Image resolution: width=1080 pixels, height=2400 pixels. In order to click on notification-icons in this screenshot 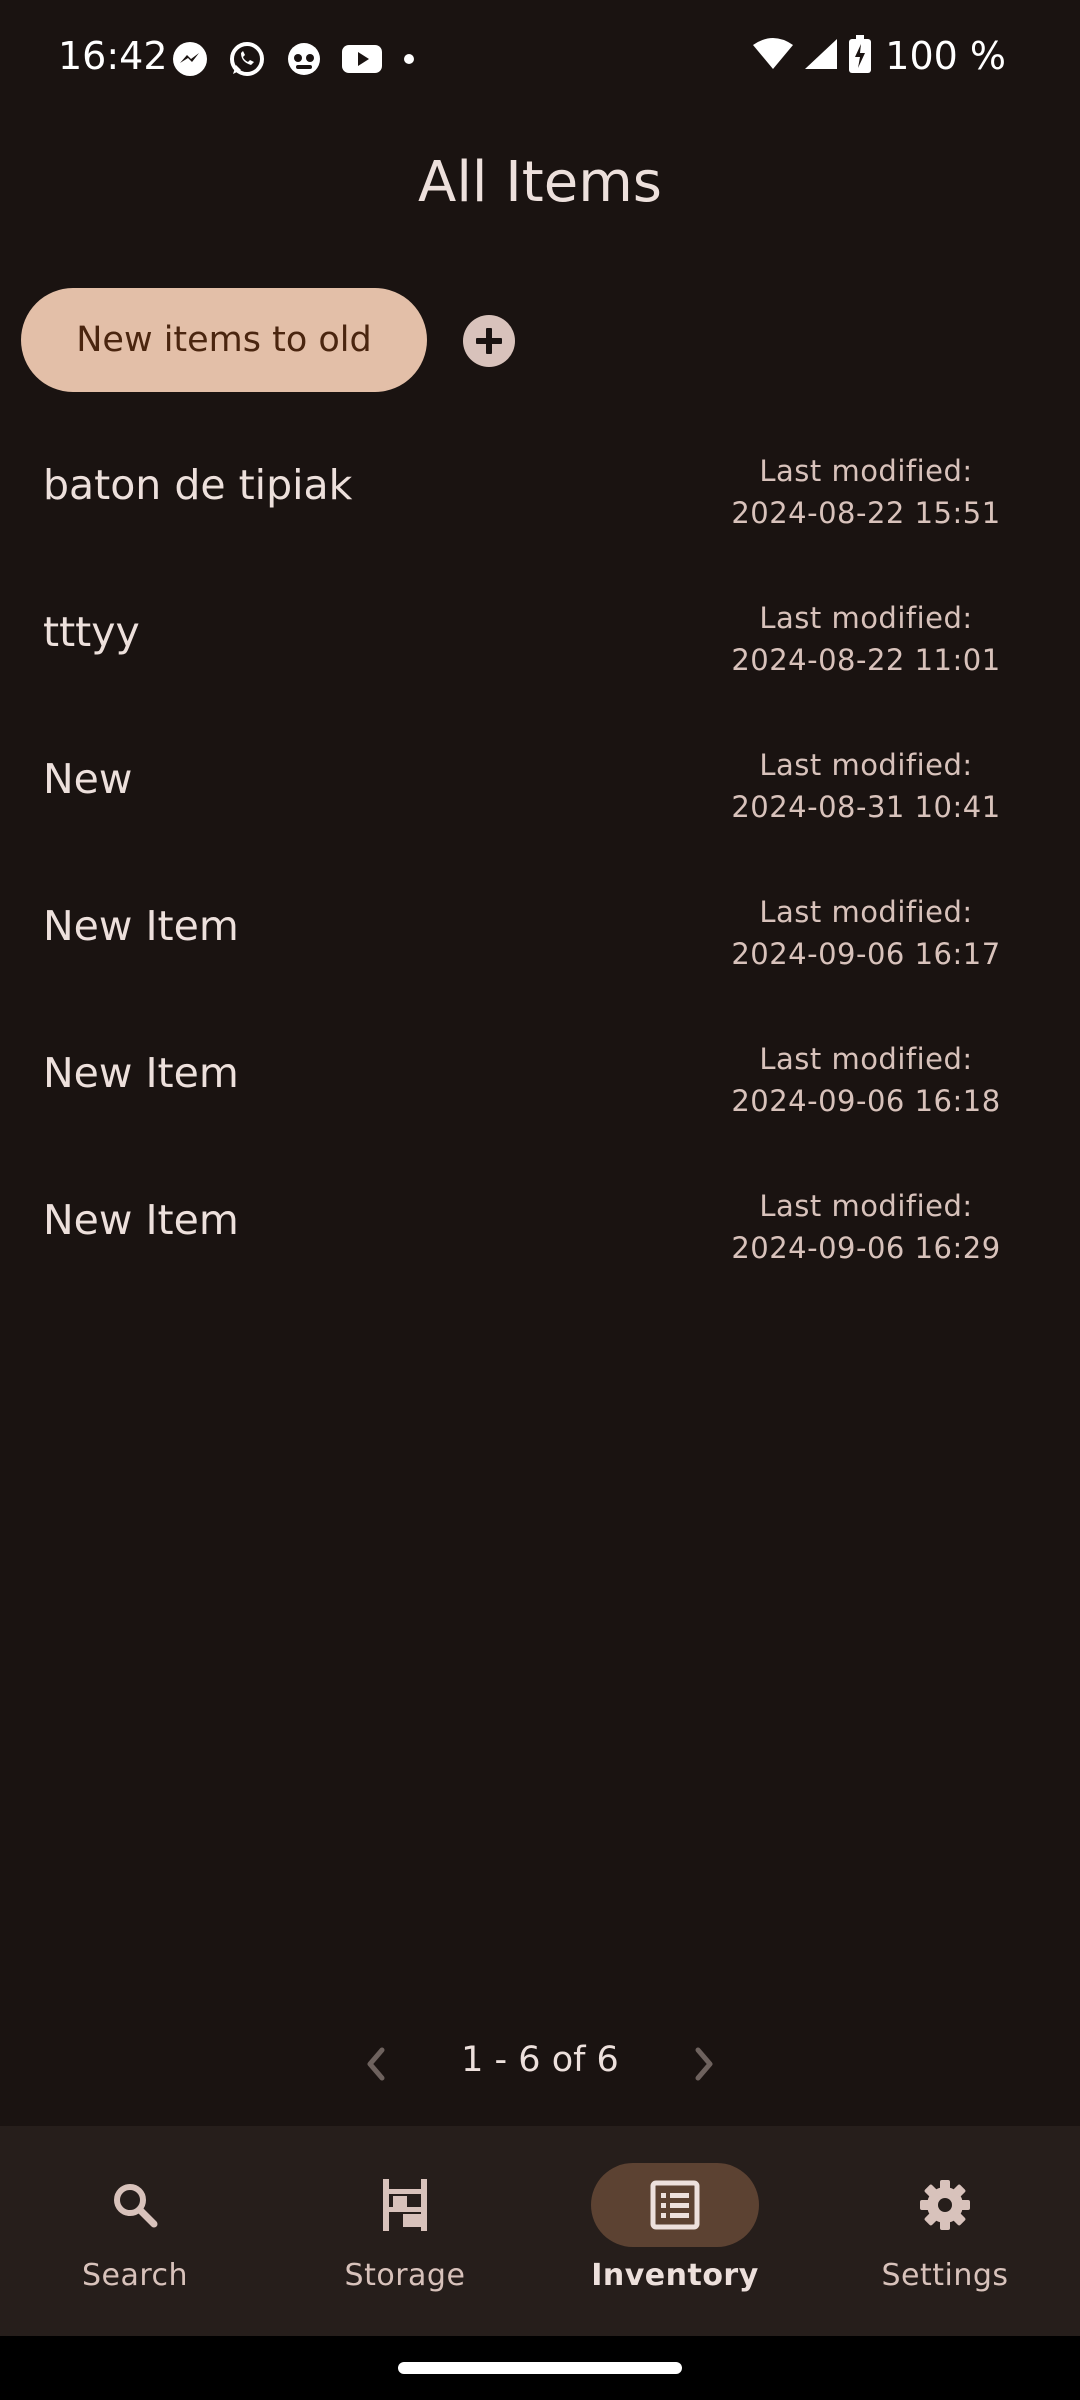, I will do `click(294, 61)`.